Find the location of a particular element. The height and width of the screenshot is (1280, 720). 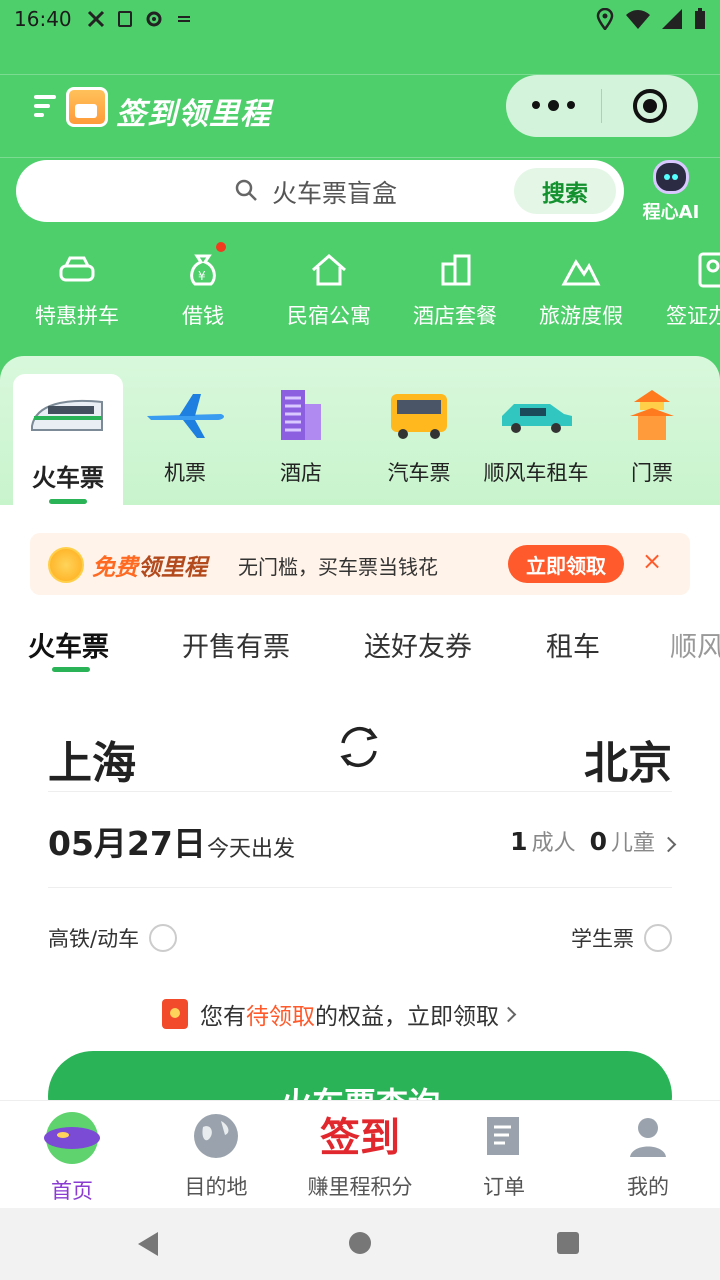

close-mini-program-button is located at coordinates (649, 106).